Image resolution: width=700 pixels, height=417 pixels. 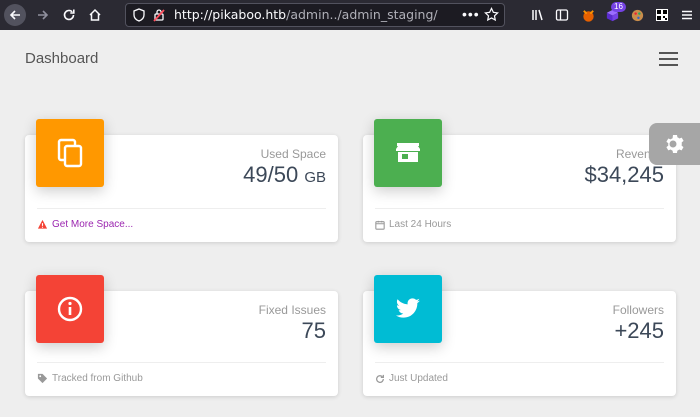 What do you see at coordinates (42, 224) in the screenshot?
I see `warning-icon` at bounding box center [42, 224].